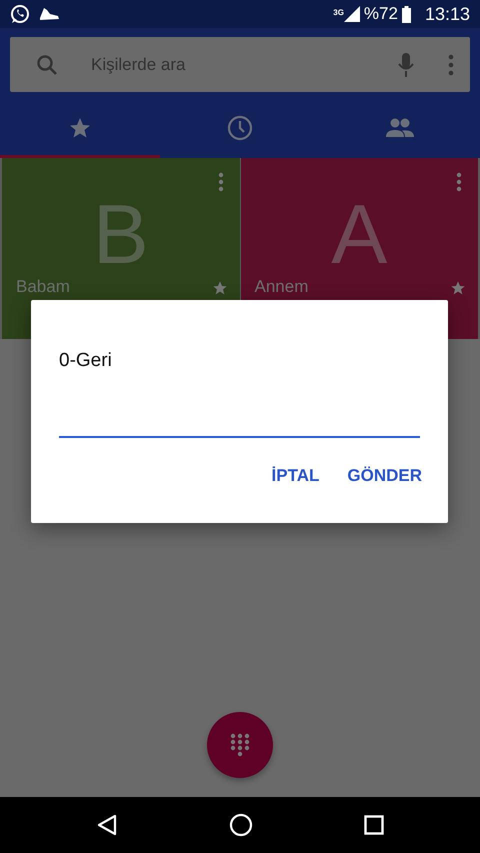  Describe the element at coordinates (406, 65) in the screenshot. I see `microphone-icon` at that location.